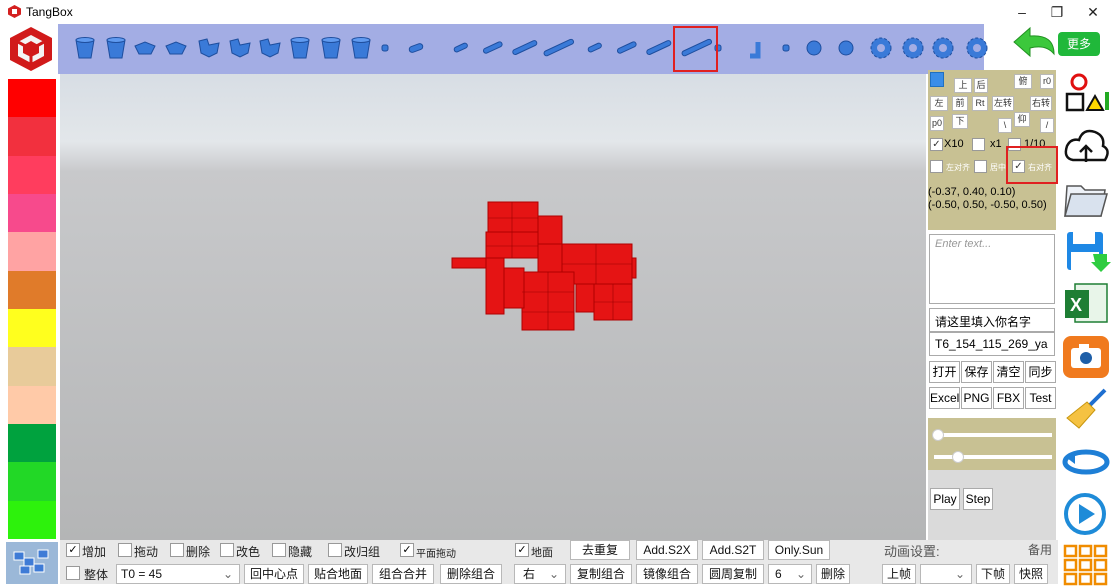  Describe the element at coordinates (936, 166) in the screenshot. I see `align-left-checkbox` at that location.